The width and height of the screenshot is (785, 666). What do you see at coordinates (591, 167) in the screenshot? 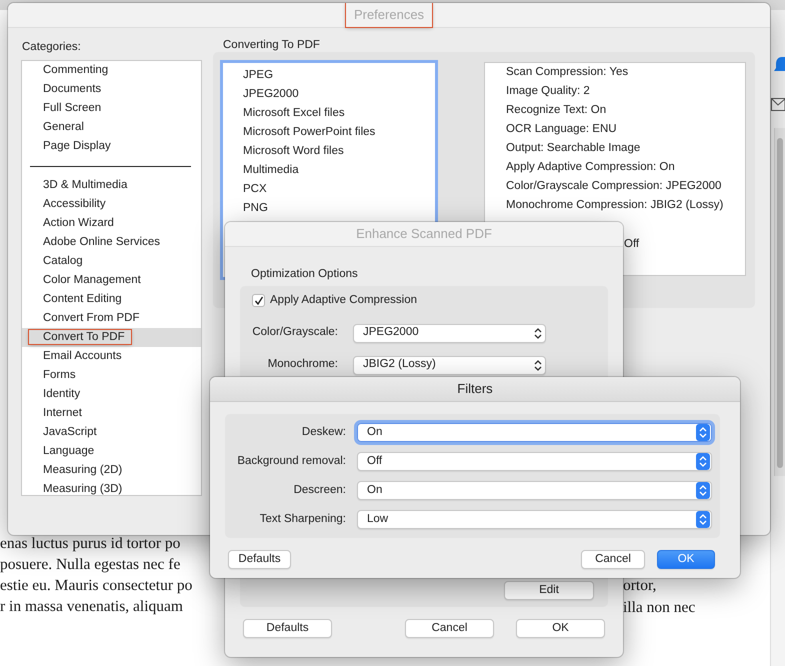
I see `setting-text: Apply Adaptive Compression: On` at bounding box center [591, 167].